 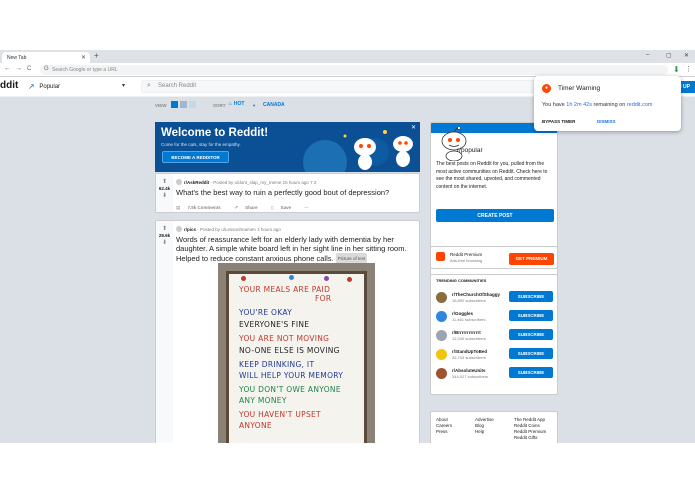 I want to click on banner-subtitle: Come for the cats, stay for the empathy., so click(x=201, y=144).